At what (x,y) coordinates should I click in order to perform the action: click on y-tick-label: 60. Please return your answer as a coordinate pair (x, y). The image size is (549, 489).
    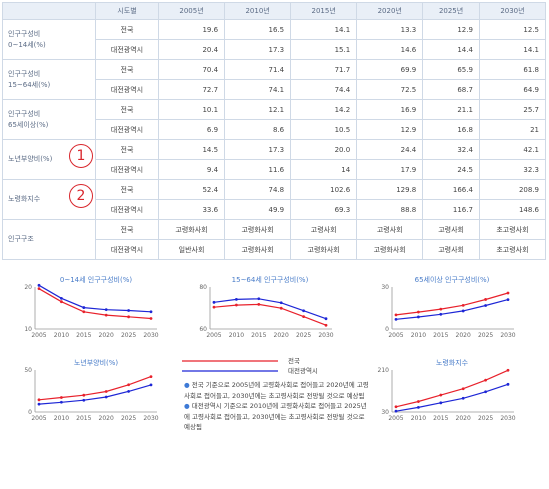
    Looking at the image, I should click on (203, 329).